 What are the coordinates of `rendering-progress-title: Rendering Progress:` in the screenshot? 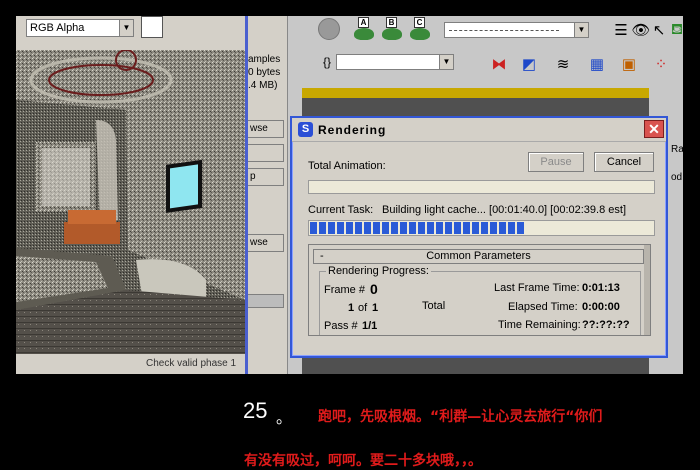 It's located at (378, 271).